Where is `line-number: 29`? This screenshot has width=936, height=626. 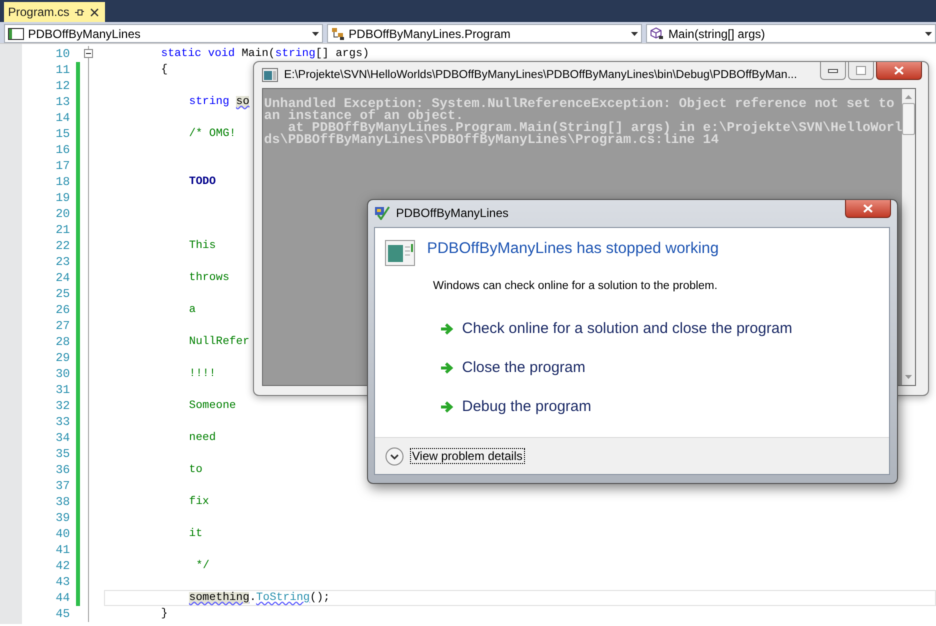 line-number: 29 is located at coordinates (62, 358).